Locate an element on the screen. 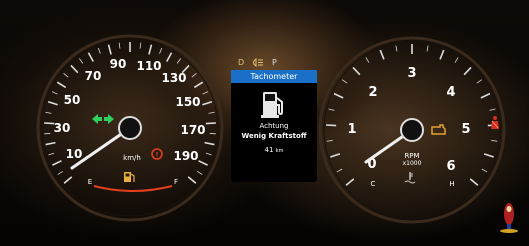 Image resolution: width=529 pixels, height=246 pixels. tach-unit-rpm: RPM is located at coordinates (411, 156).